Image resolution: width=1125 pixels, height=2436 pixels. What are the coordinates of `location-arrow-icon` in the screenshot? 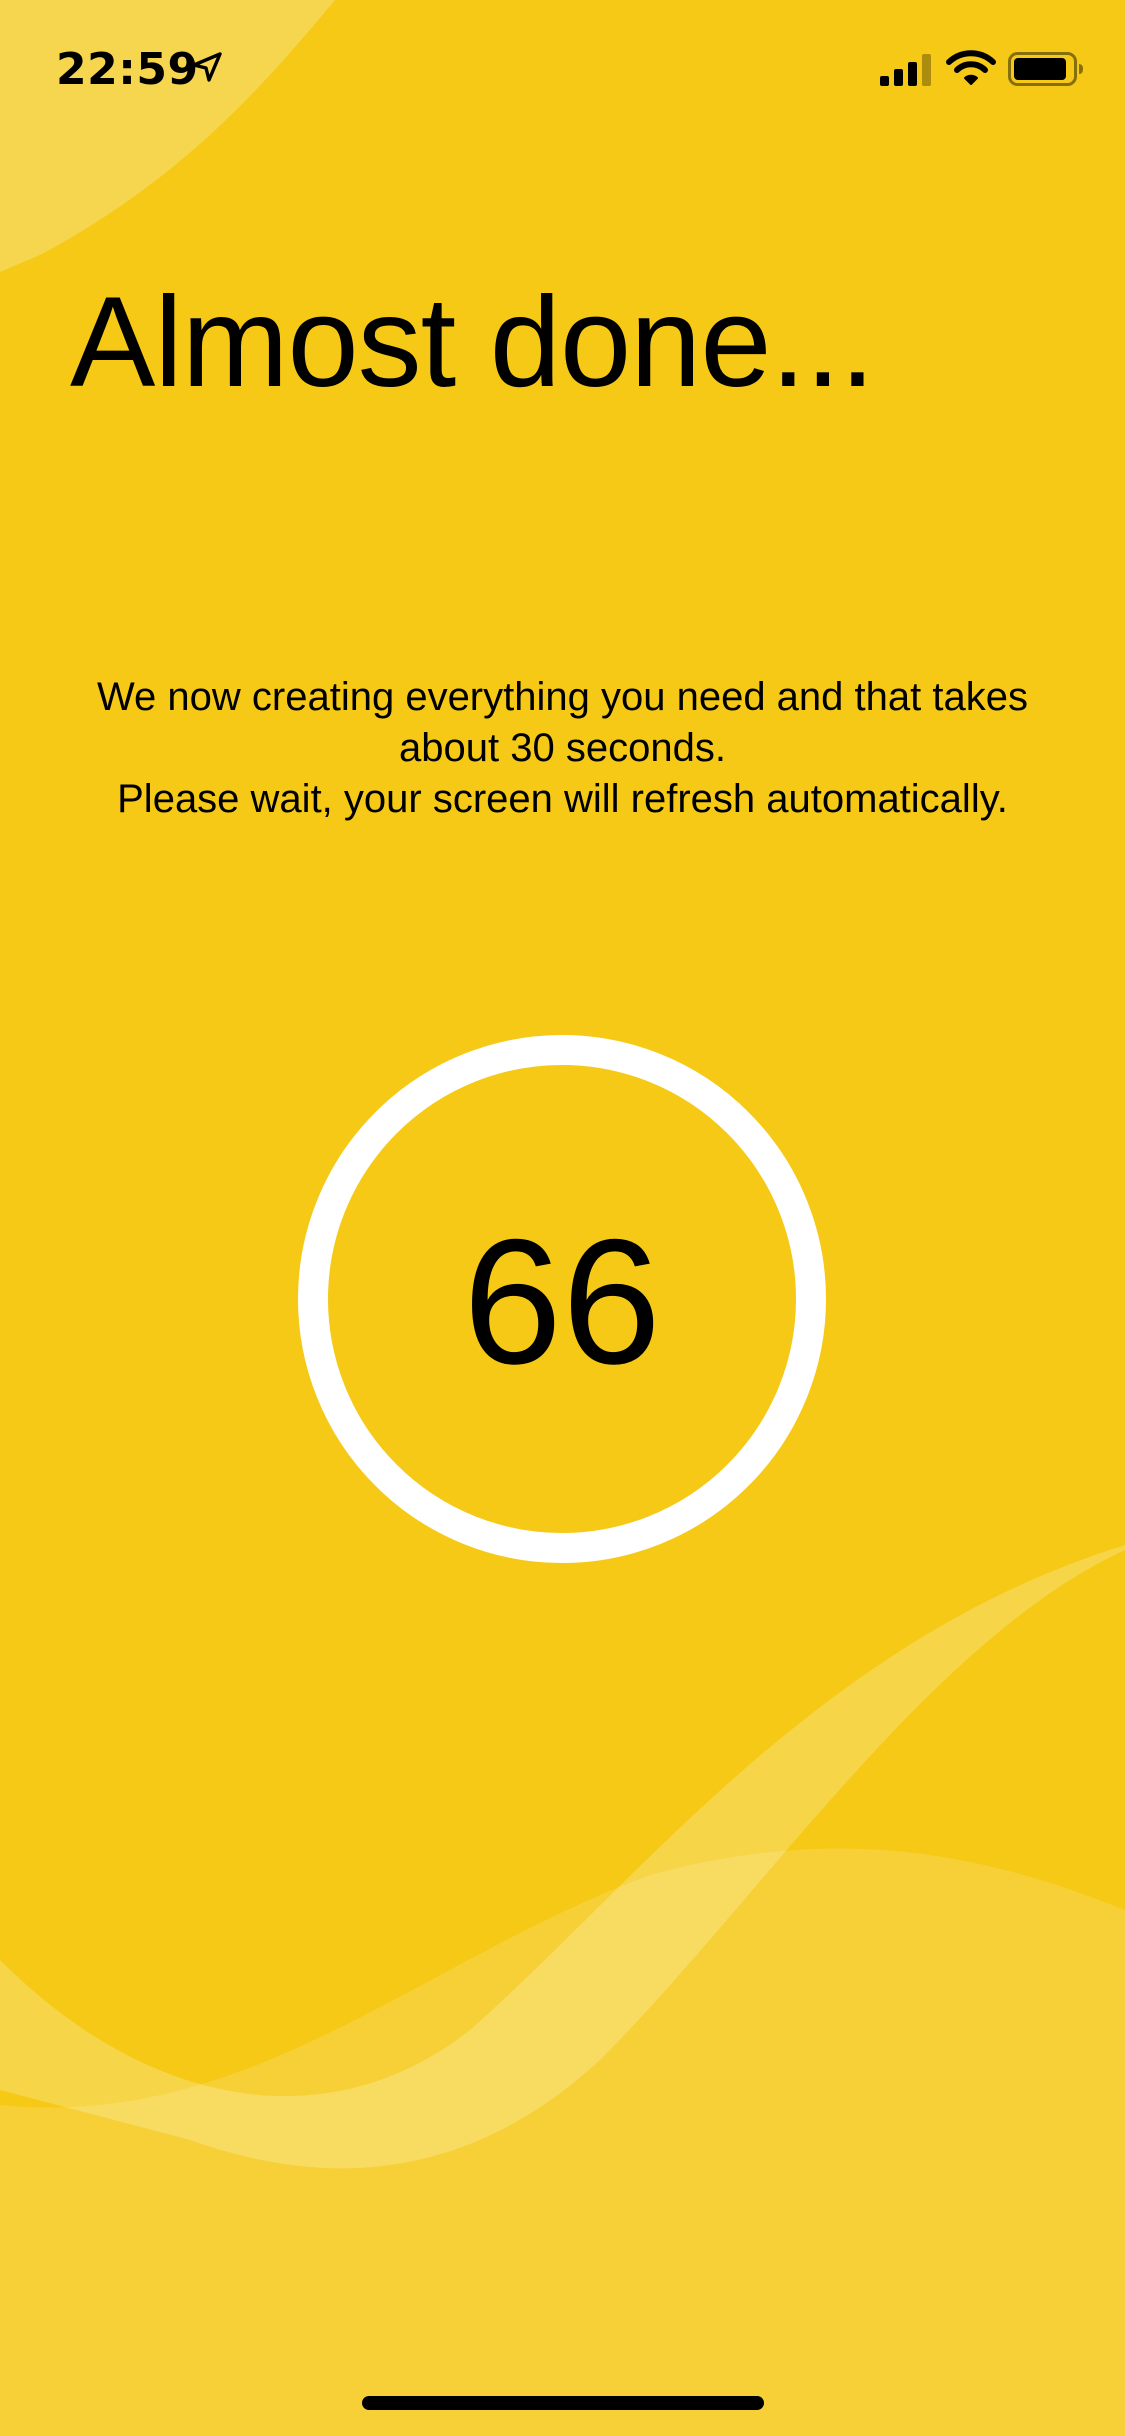 It's located at (207, 67).